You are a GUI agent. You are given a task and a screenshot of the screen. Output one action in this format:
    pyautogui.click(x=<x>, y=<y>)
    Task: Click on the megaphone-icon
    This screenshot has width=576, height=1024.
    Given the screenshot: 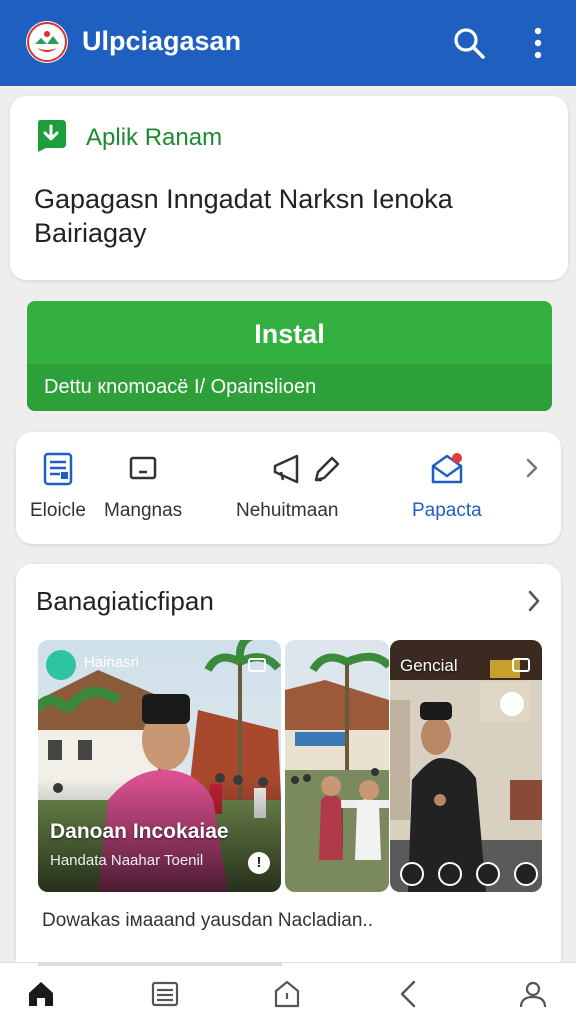 What is the action you would take?
    pyautogui.click(x=286, y=469)
    